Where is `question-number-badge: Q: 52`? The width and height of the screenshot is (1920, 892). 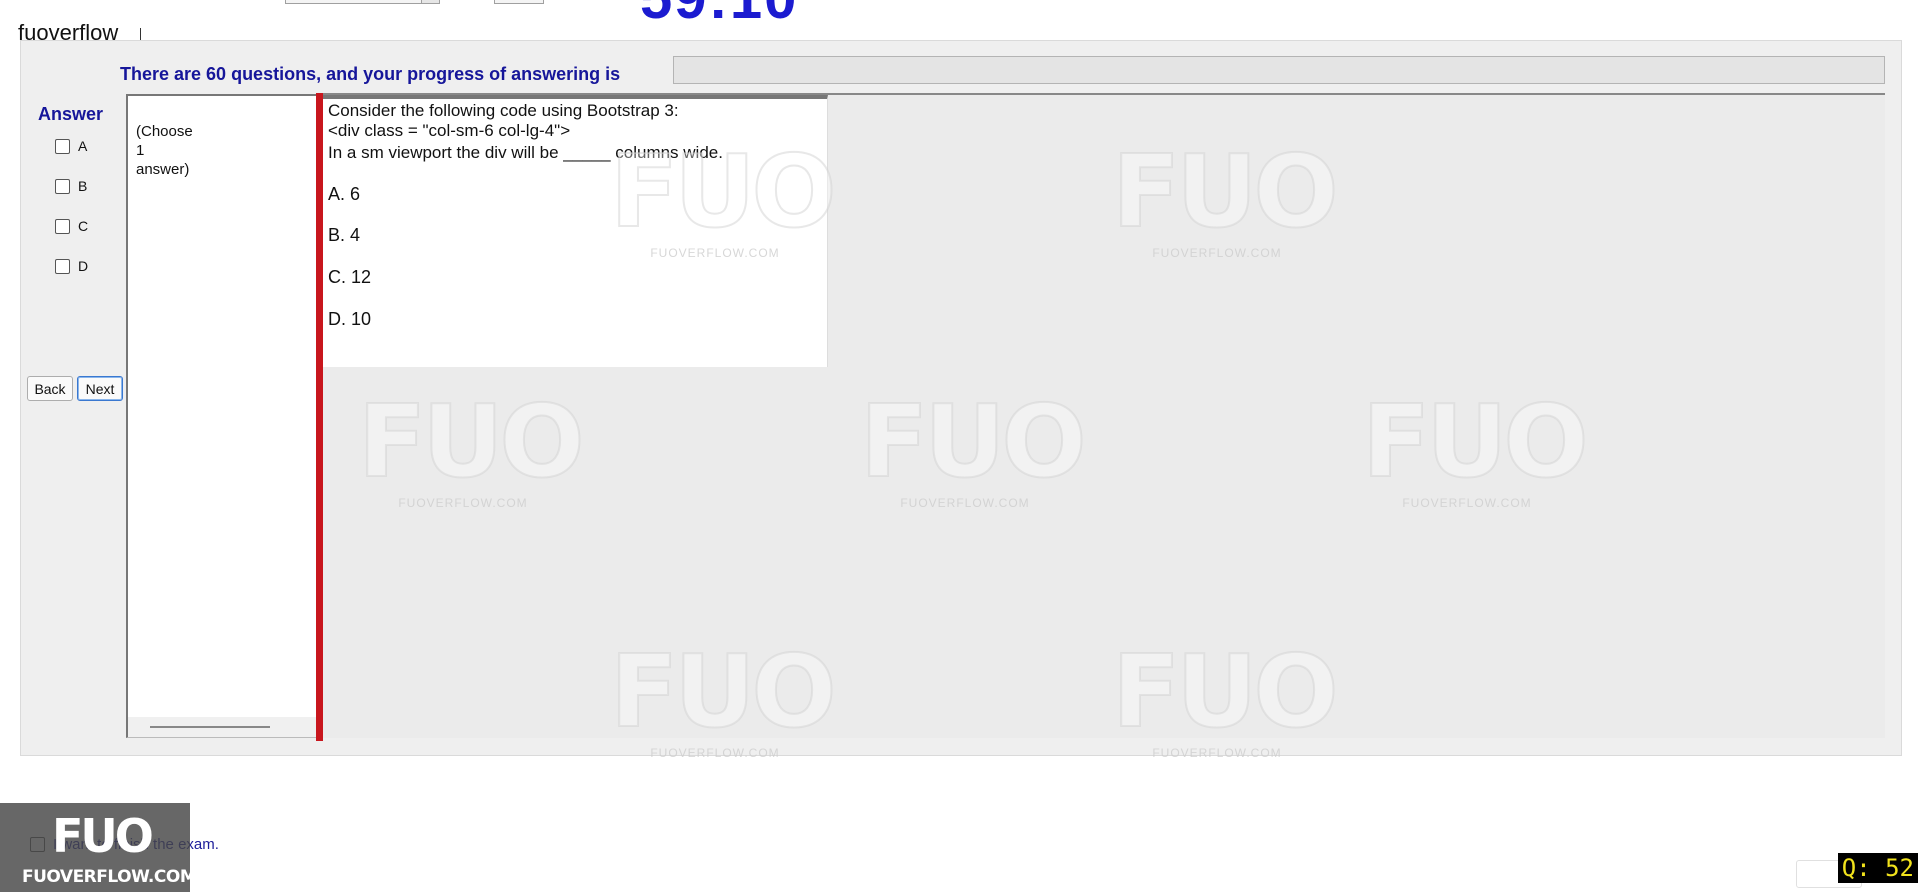 question-number-badge: Q: 52 is located at coordinates (1877, 868).